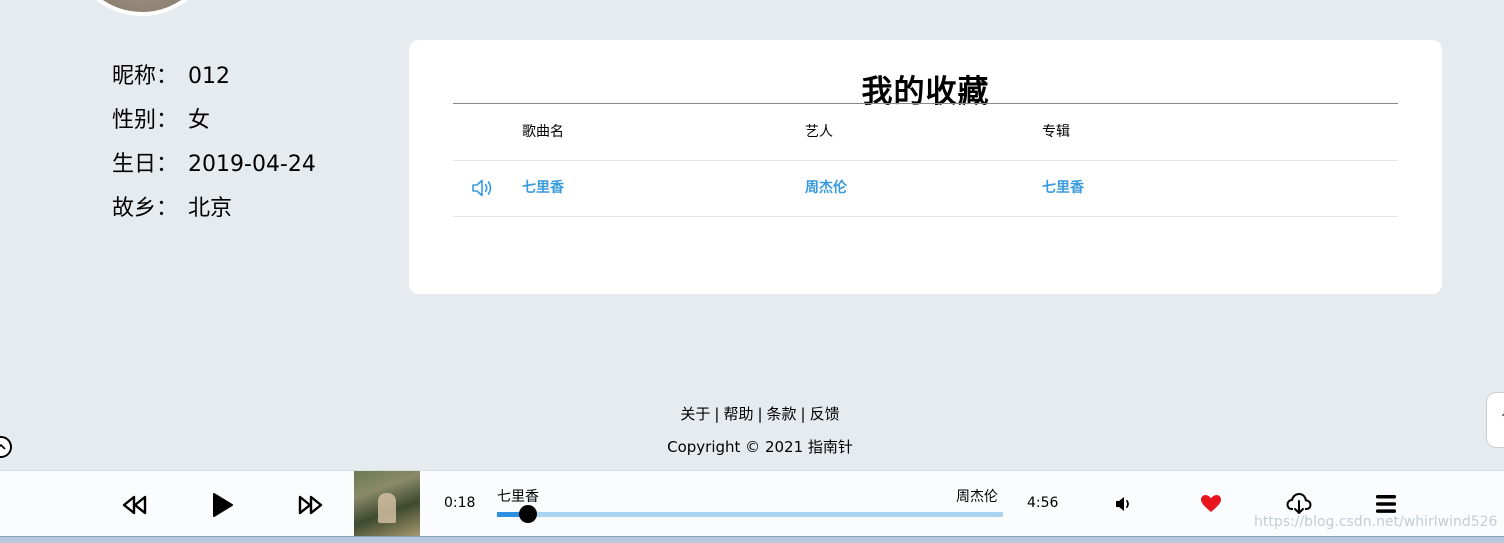  Describe the element at coordinates (760, 447) in the screenshot. I see `copyright: Copyright © 2021 指南针` at that location.